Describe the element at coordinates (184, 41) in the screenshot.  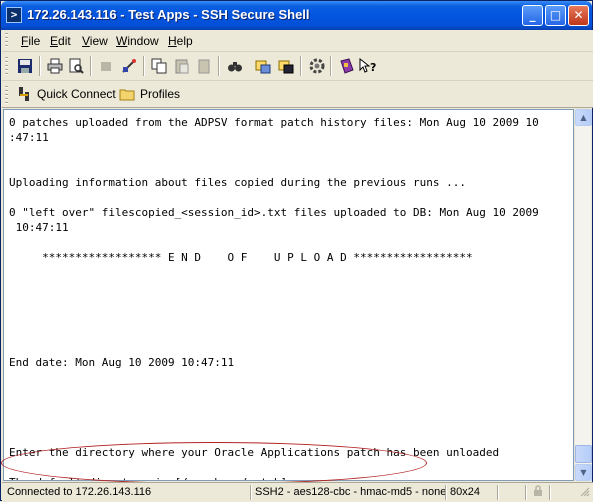
I see `menu-help-label: elp` at that location.